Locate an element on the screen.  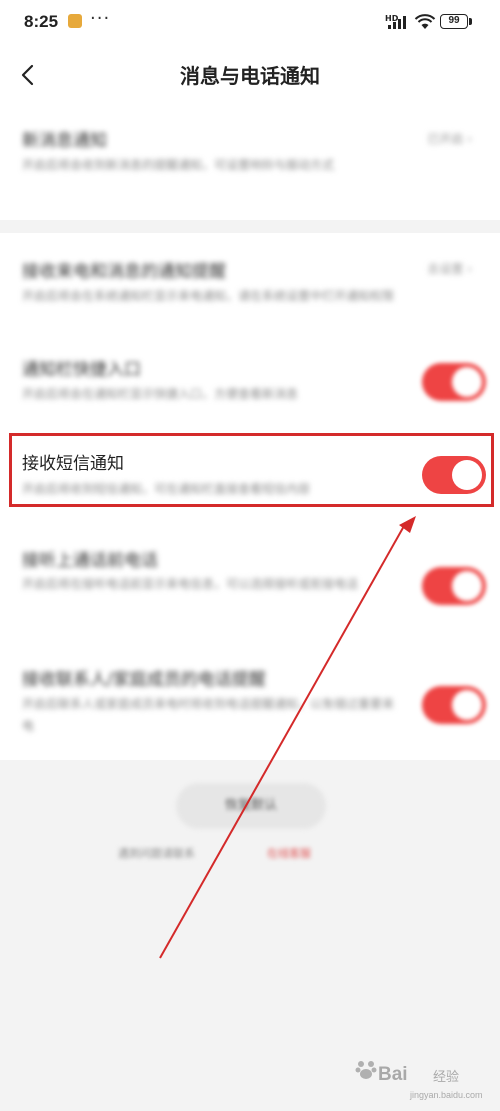
status-more-indicator: ··· is located at coordinates (100, 18).